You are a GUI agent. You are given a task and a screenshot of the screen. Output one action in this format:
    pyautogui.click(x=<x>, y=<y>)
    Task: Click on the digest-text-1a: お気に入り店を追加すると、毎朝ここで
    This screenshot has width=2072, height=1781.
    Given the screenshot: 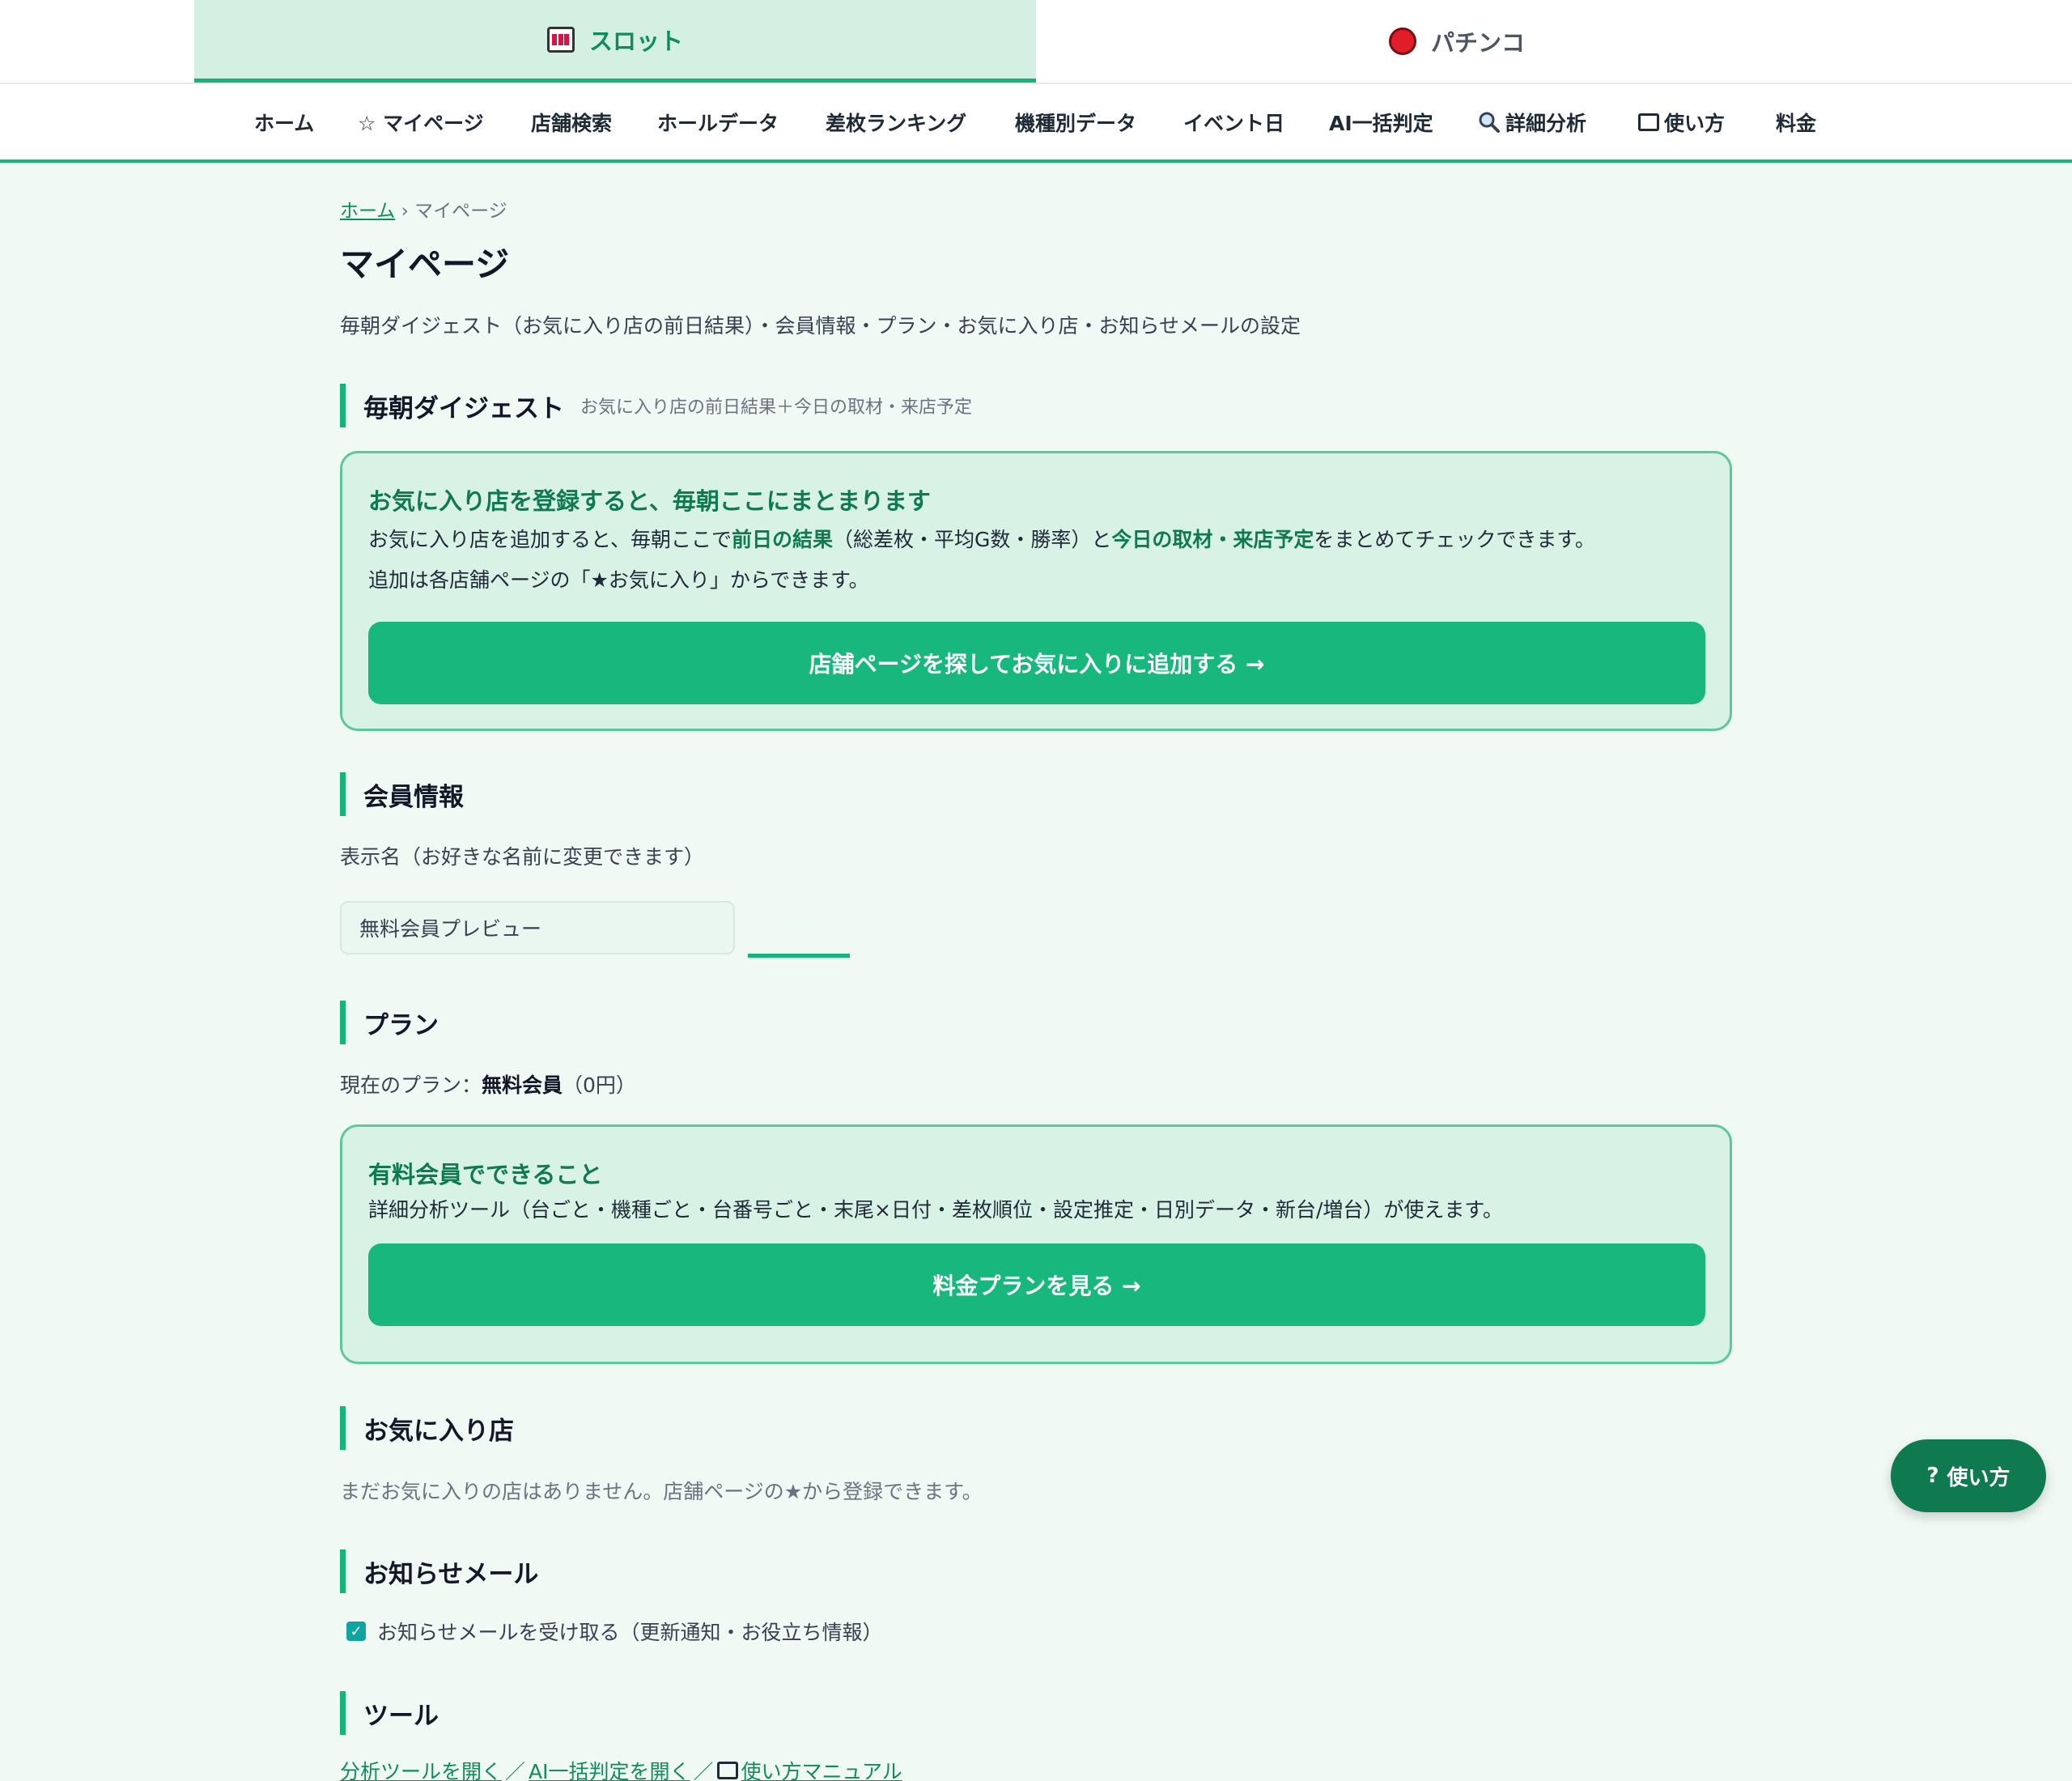 What is the action you would take?
    pyautogui.click(x=550, y=540)
    